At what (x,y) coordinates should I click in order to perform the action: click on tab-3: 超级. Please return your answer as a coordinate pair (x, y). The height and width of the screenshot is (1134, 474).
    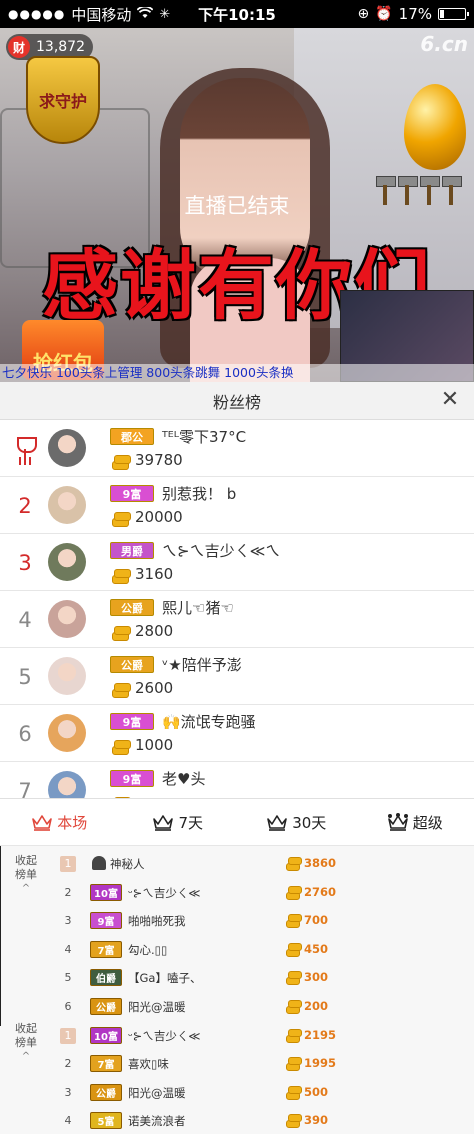
    Looking at the image, I should click on (415, 822).